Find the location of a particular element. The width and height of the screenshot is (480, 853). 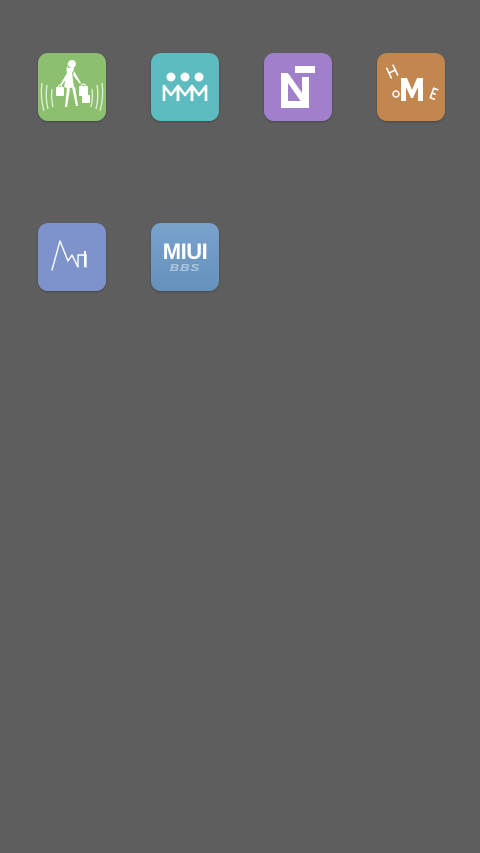

app-icon-miui-bbs: MIUI BBS is located at coordinates (185, 257).